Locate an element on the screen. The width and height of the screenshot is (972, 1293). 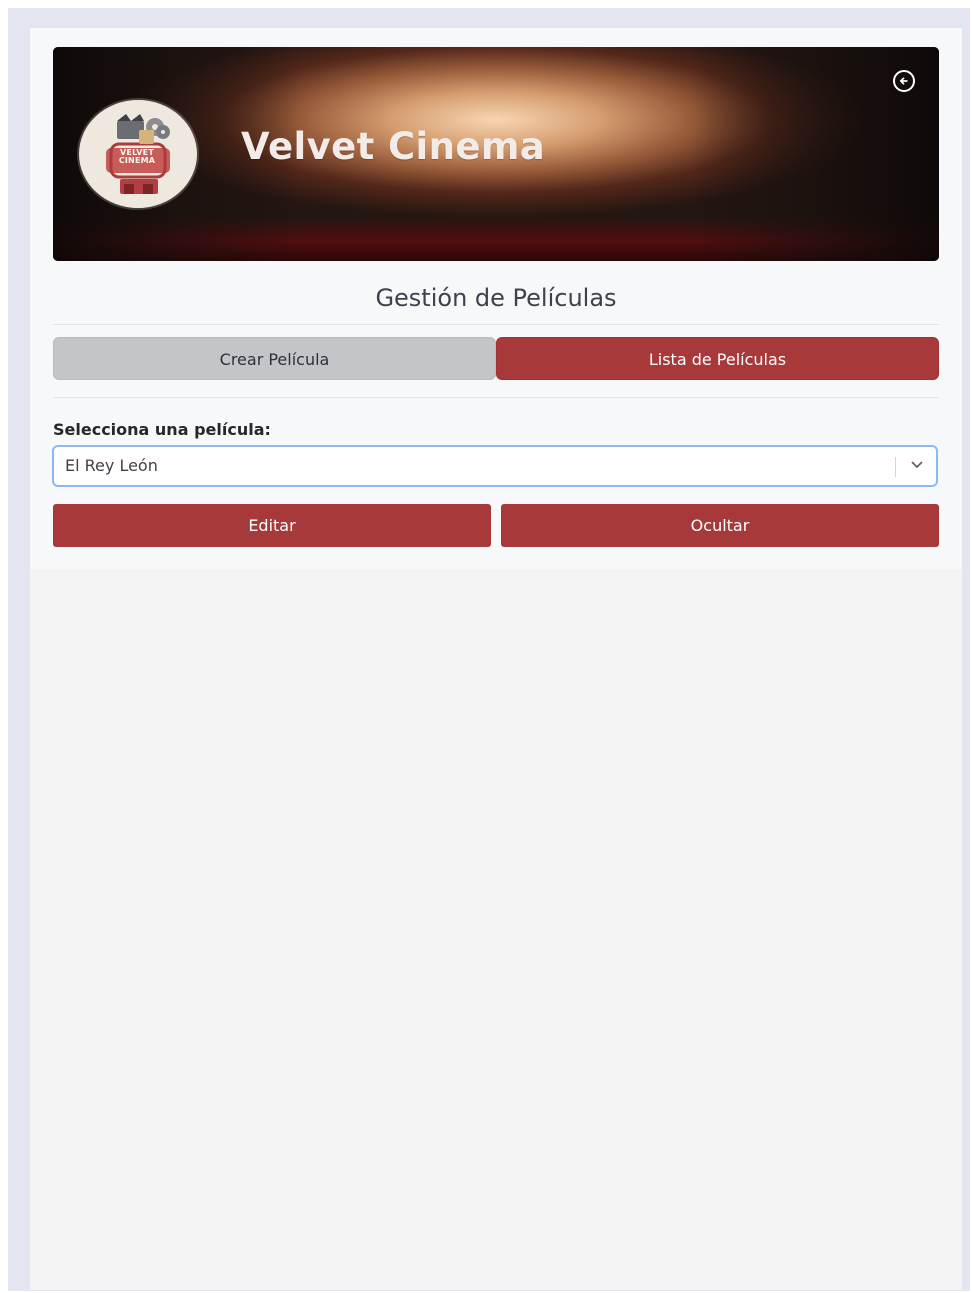
chevron-down-icon is located at coordinates (917, 464).